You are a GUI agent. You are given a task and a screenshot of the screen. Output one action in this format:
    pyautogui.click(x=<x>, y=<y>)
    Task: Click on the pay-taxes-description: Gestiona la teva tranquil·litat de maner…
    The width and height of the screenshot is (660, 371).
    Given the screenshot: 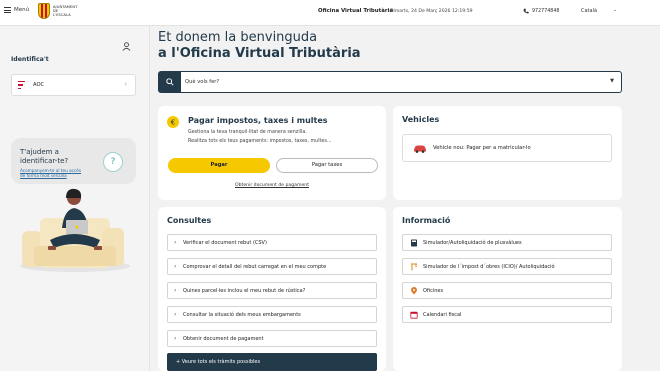 What is the action you would take?
    pyautogui.click(x=247, y=132)
    